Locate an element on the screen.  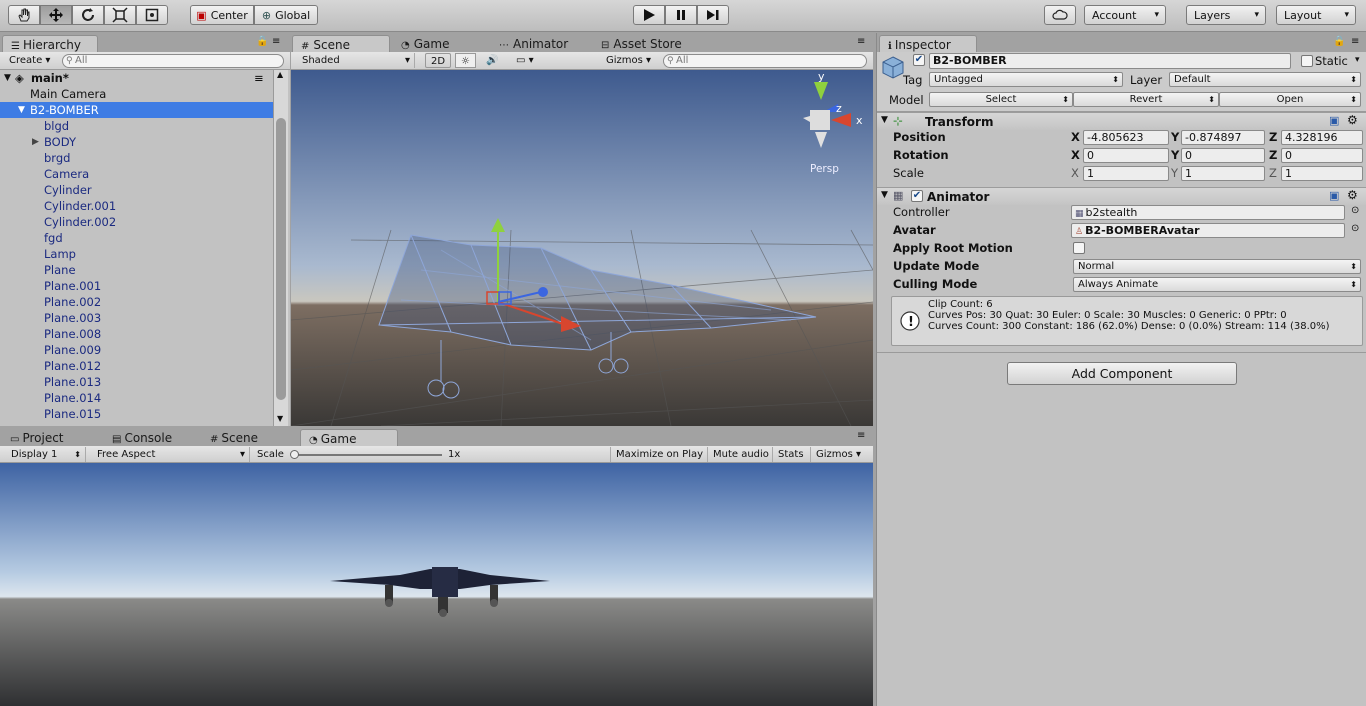
rotation-x-field: 0 is located at coordinates (1126, 155).